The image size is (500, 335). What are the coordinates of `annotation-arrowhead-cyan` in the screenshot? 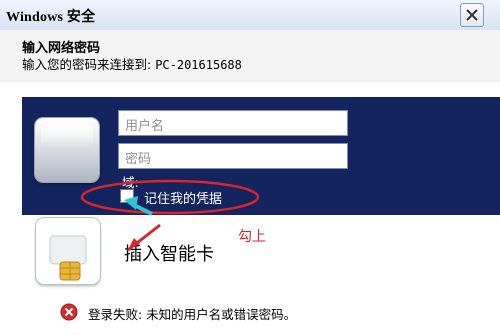 It's located at (131, 203).